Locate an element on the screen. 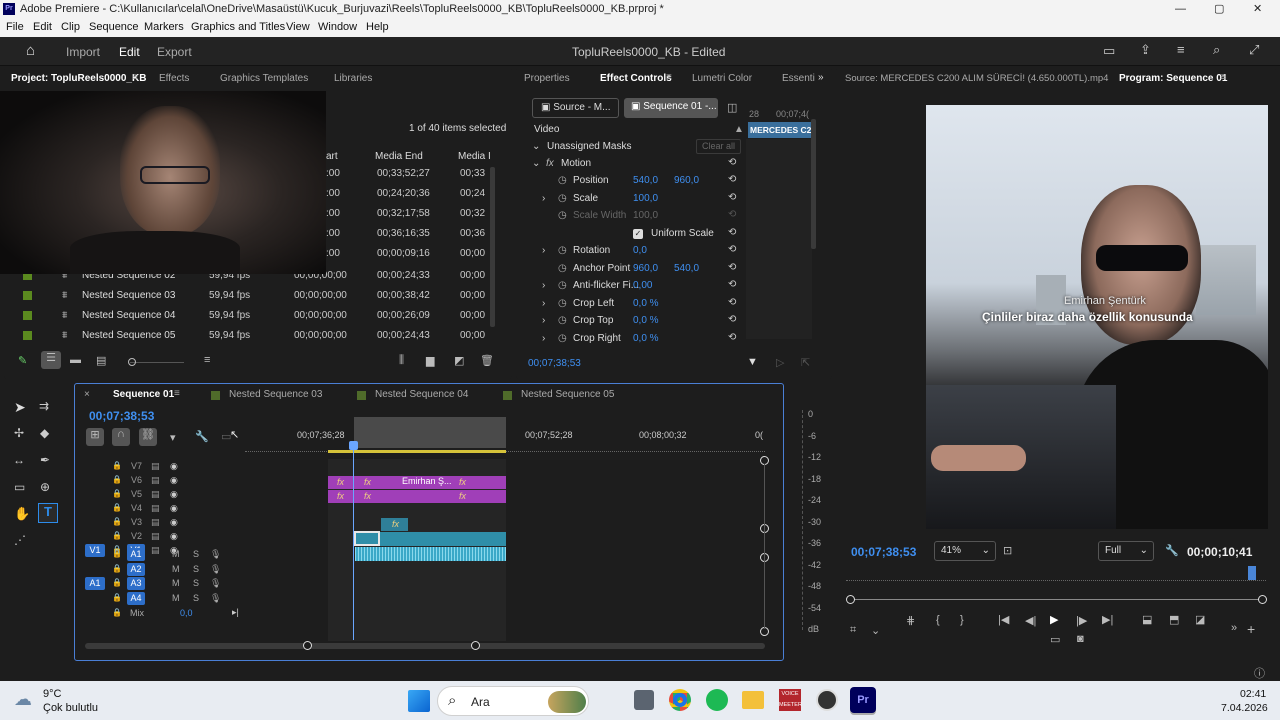 This screenshot has height=720, width=1280. mix-value: 0,0 is located at coordinates (186, 613).